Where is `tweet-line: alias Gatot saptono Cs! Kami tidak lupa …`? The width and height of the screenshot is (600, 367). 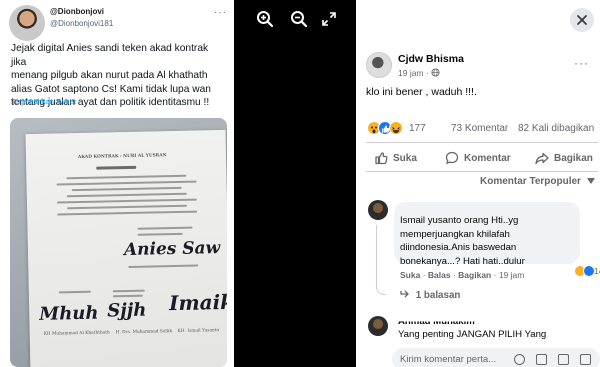 tweet-line: alias Gatot saptono Cs! Kami tidak lupa … is located at coordinates (111, 89).